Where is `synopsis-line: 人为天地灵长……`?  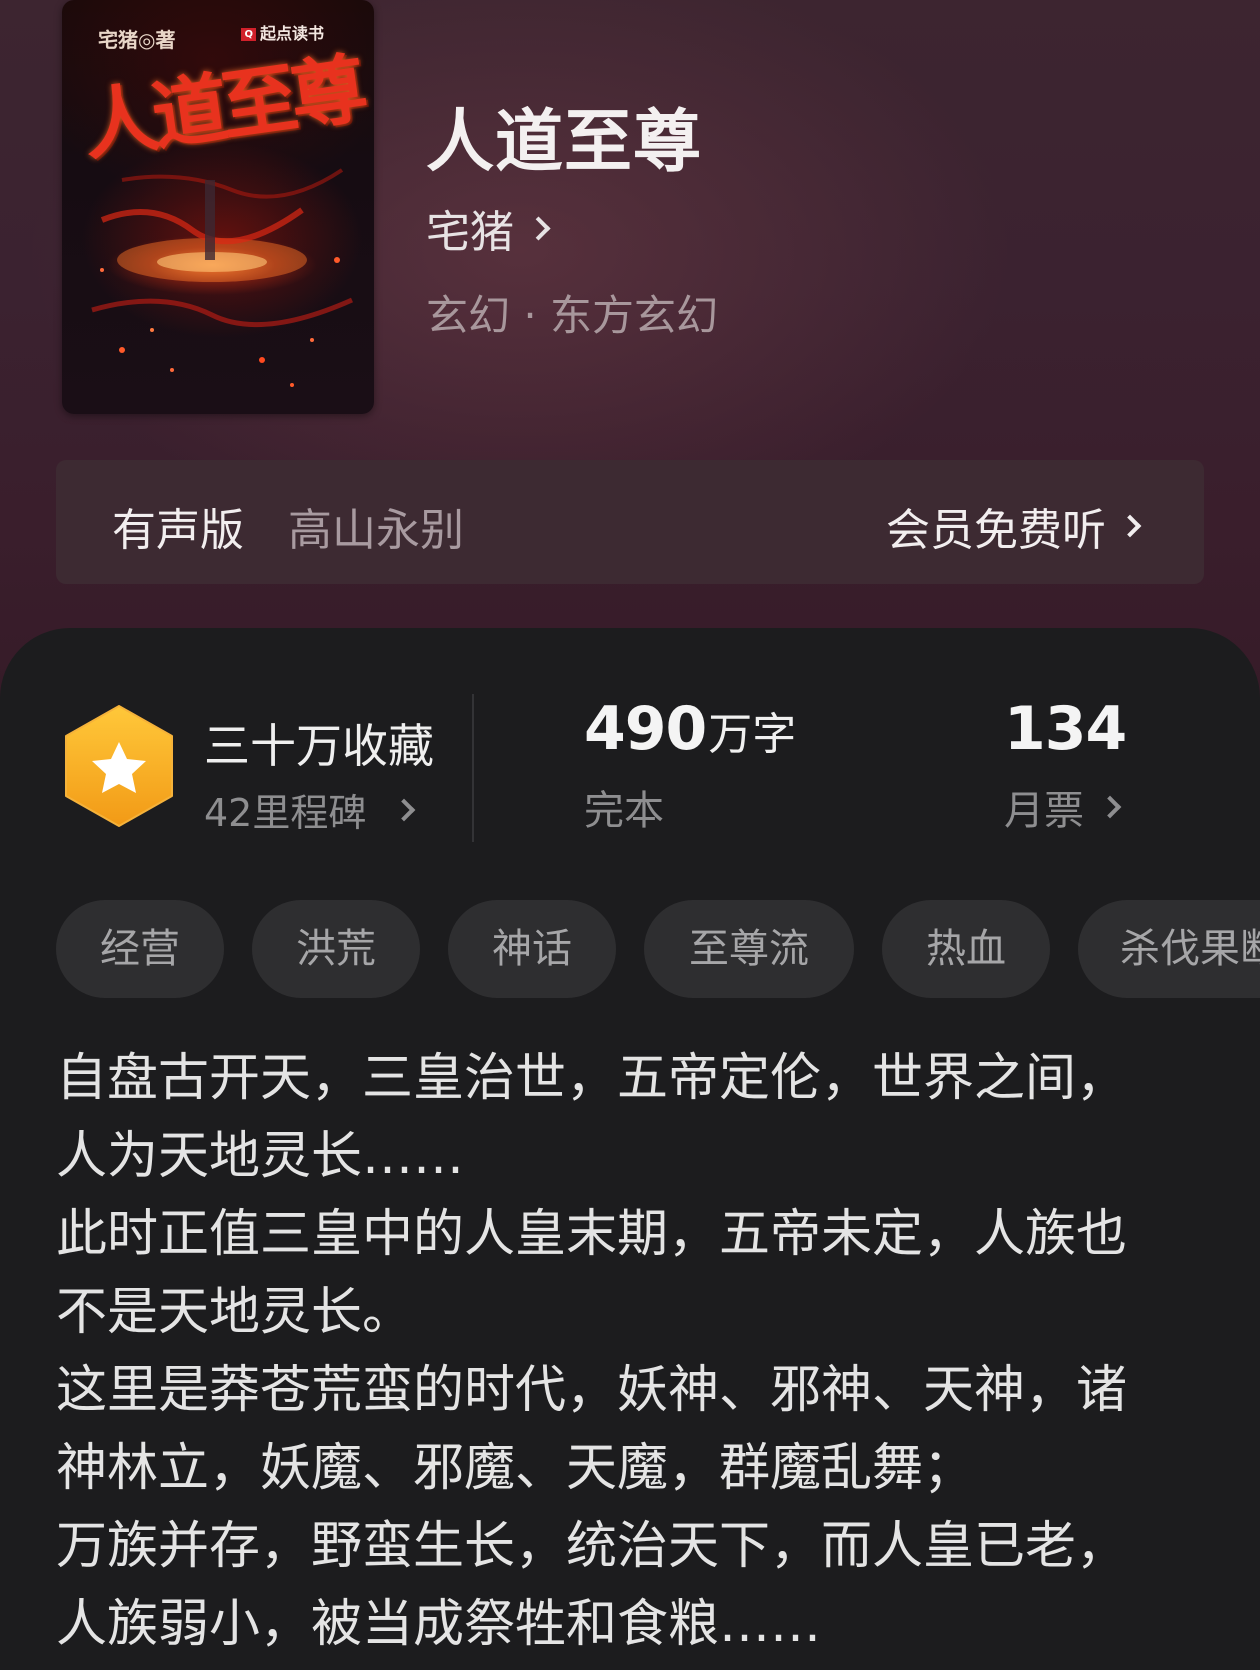 synopsis-line: 人为天地灵长…… is located at coordinates (260, 1156).